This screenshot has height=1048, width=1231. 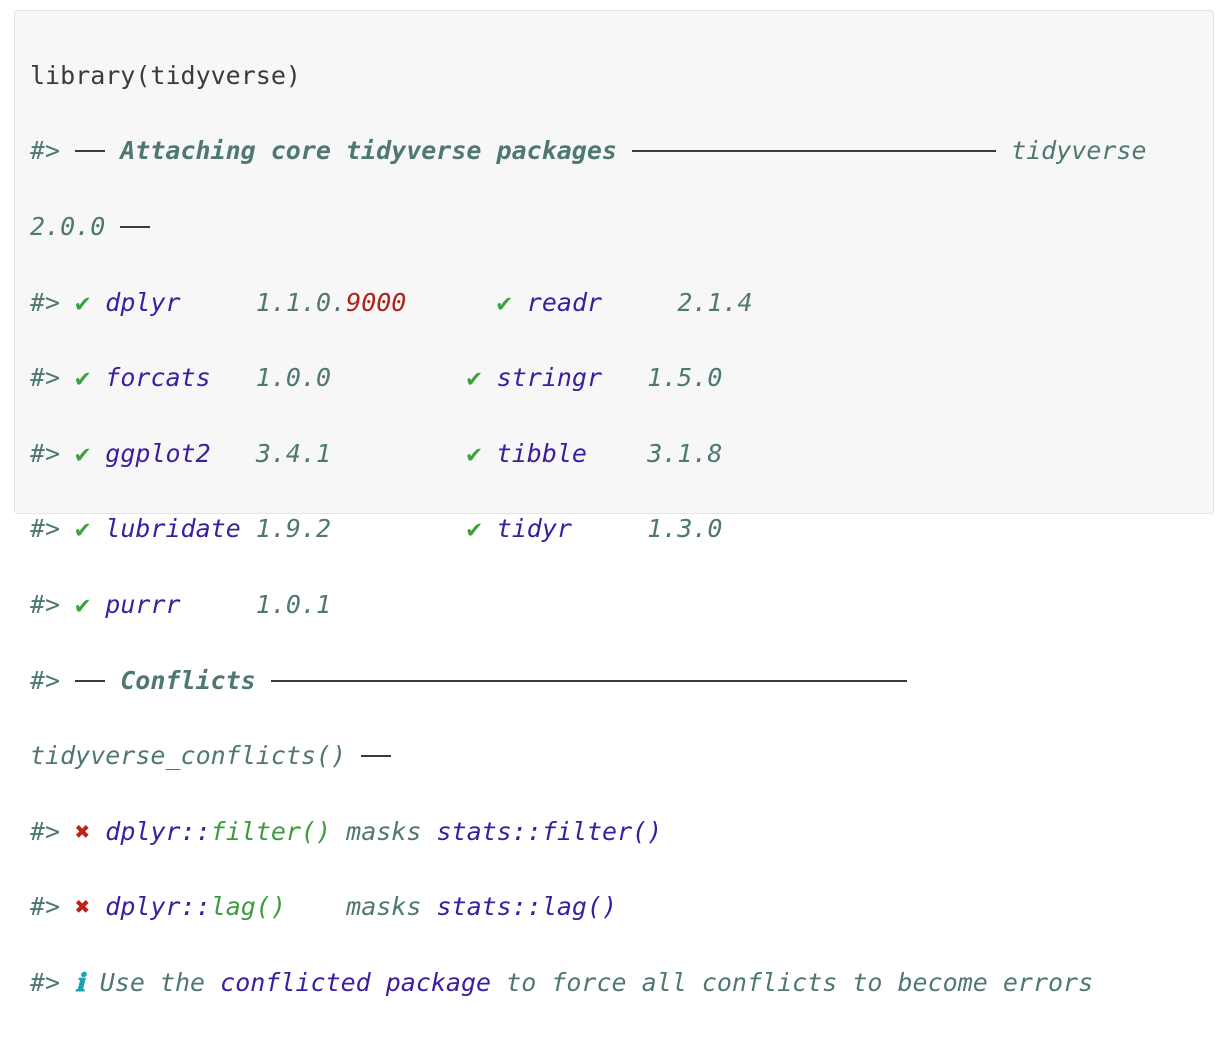 I want to click on info-text: Use the, so click(x=152, y=982).